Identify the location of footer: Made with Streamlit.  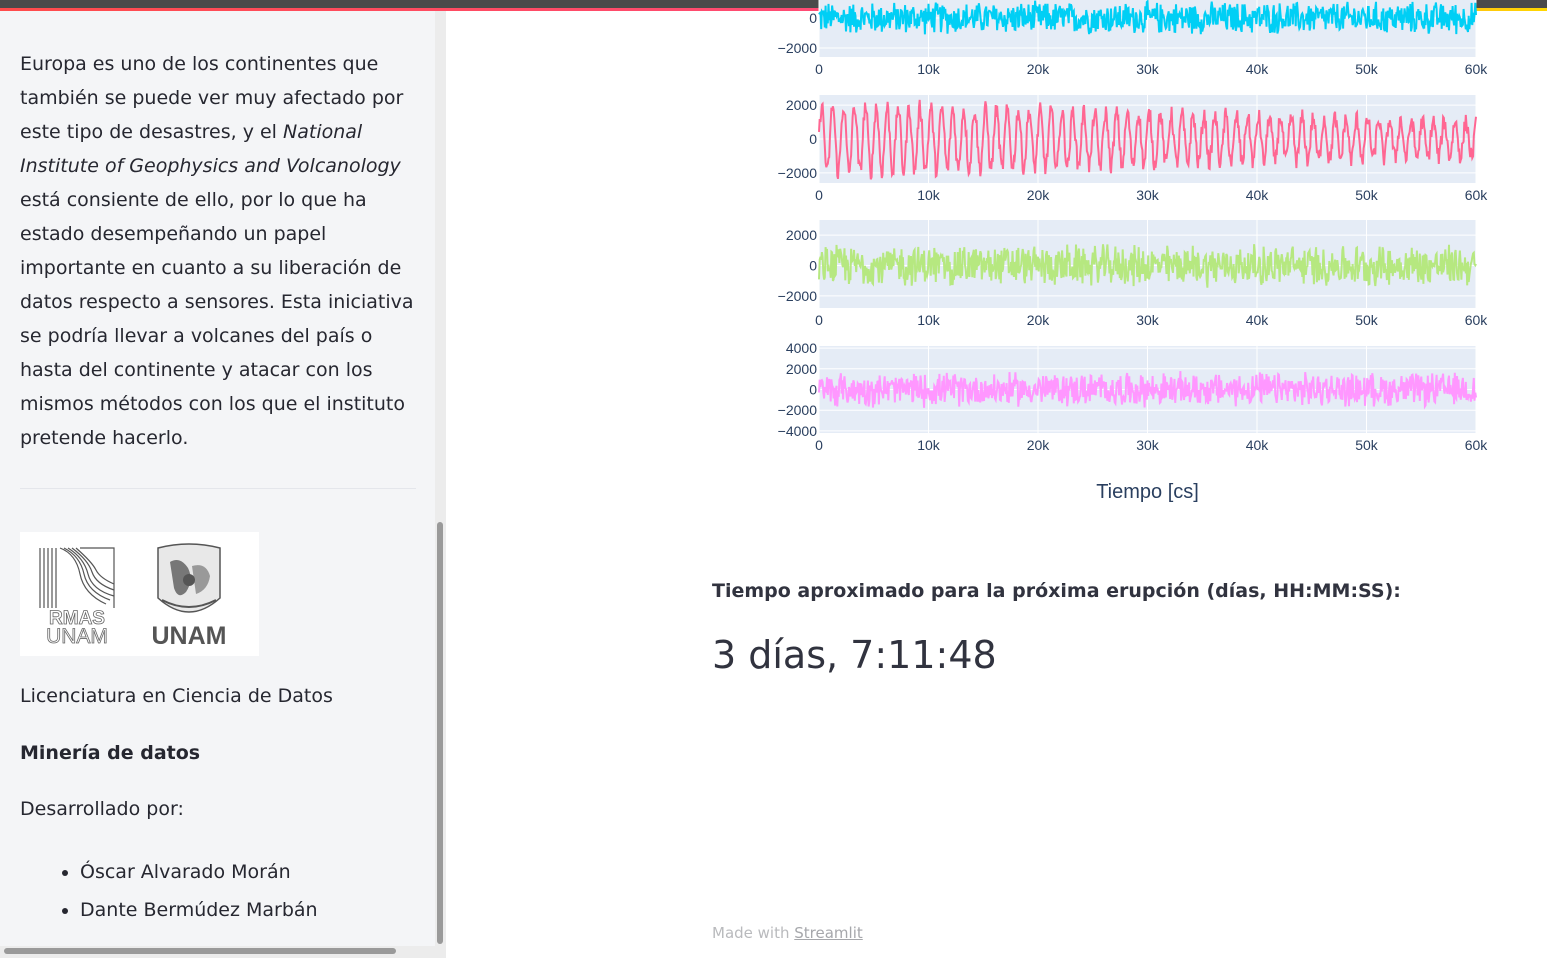
(787, 933).